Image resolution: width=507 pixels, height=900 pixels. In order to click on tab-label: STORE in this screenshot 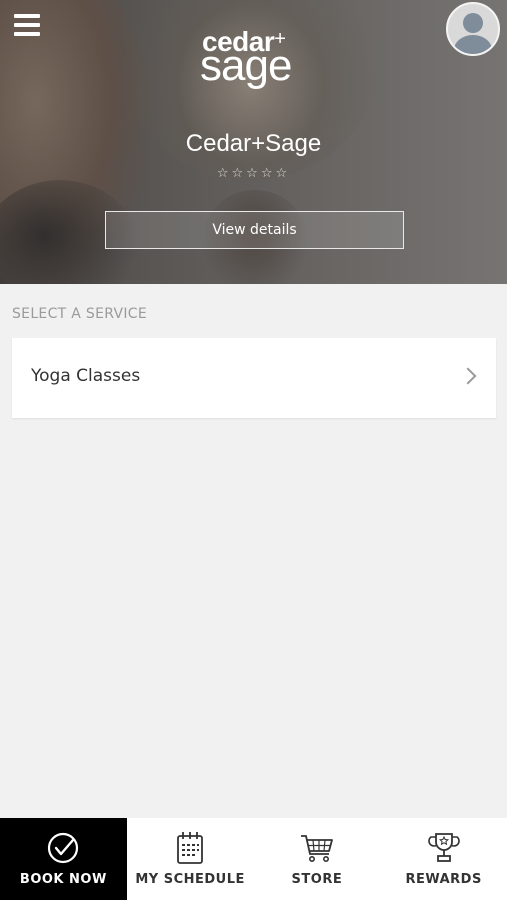, I will do `click(317, 879)`.